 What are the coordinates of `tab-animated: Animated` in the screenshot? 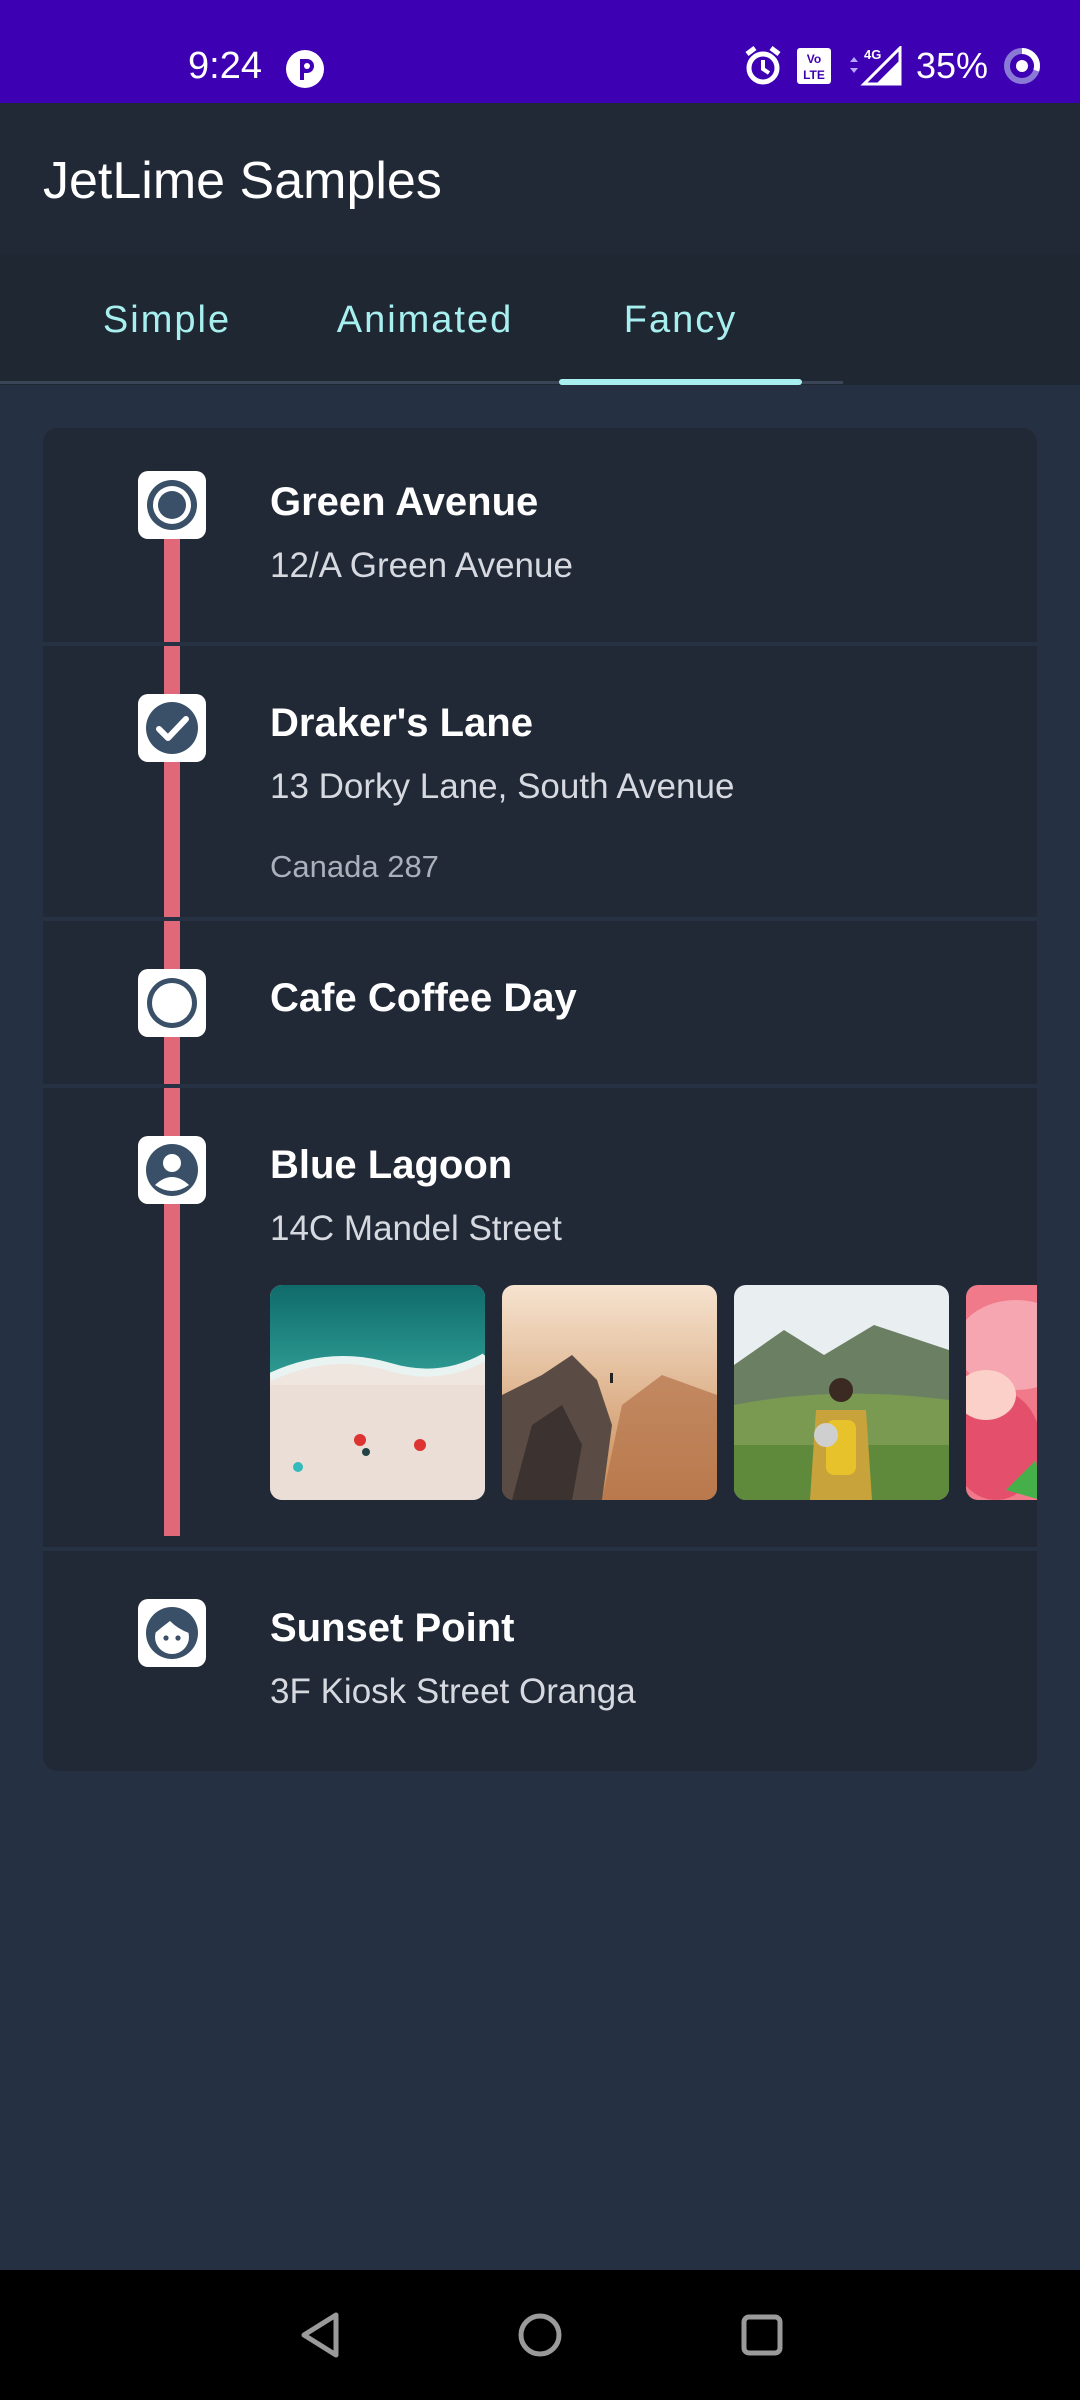 It's located at (425, 320).